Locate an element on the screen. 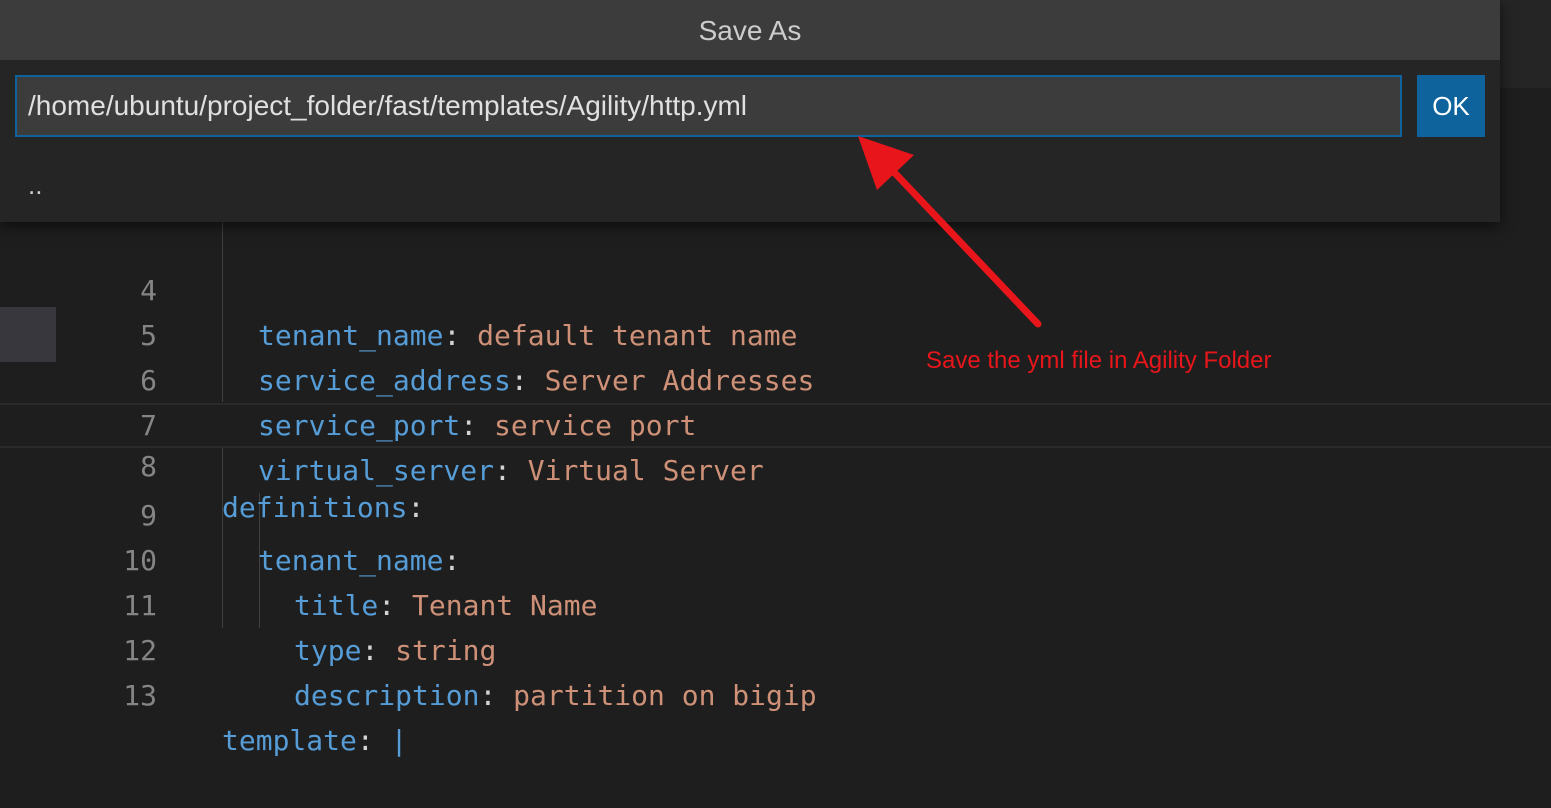 The height and width of the screenshot is (808, 1551). ok-button: OK is located at coordinates (1451, 106).